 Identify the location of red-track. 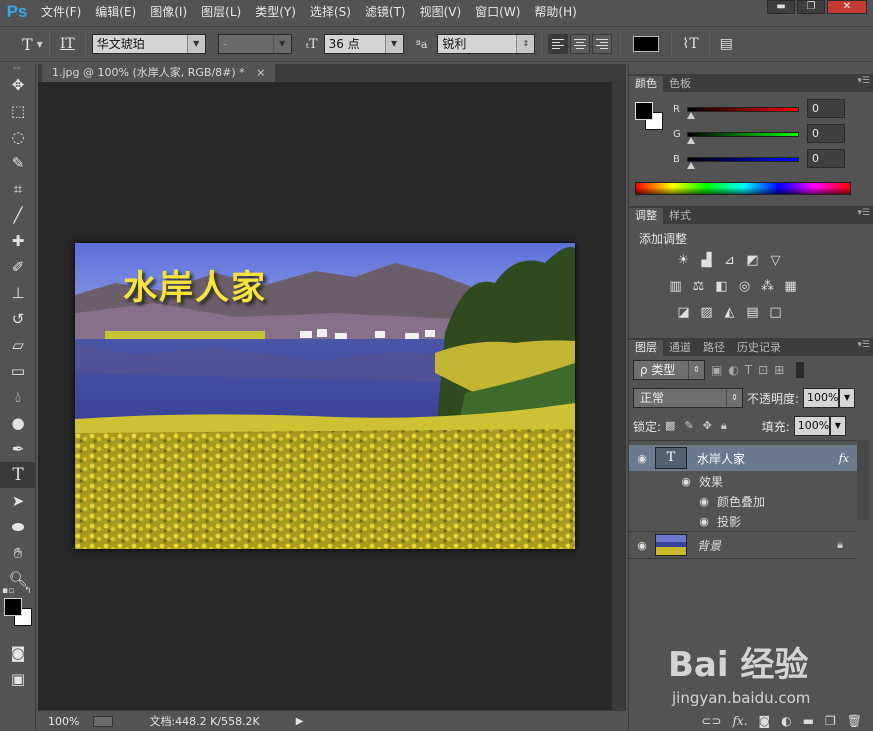
(743, 109).